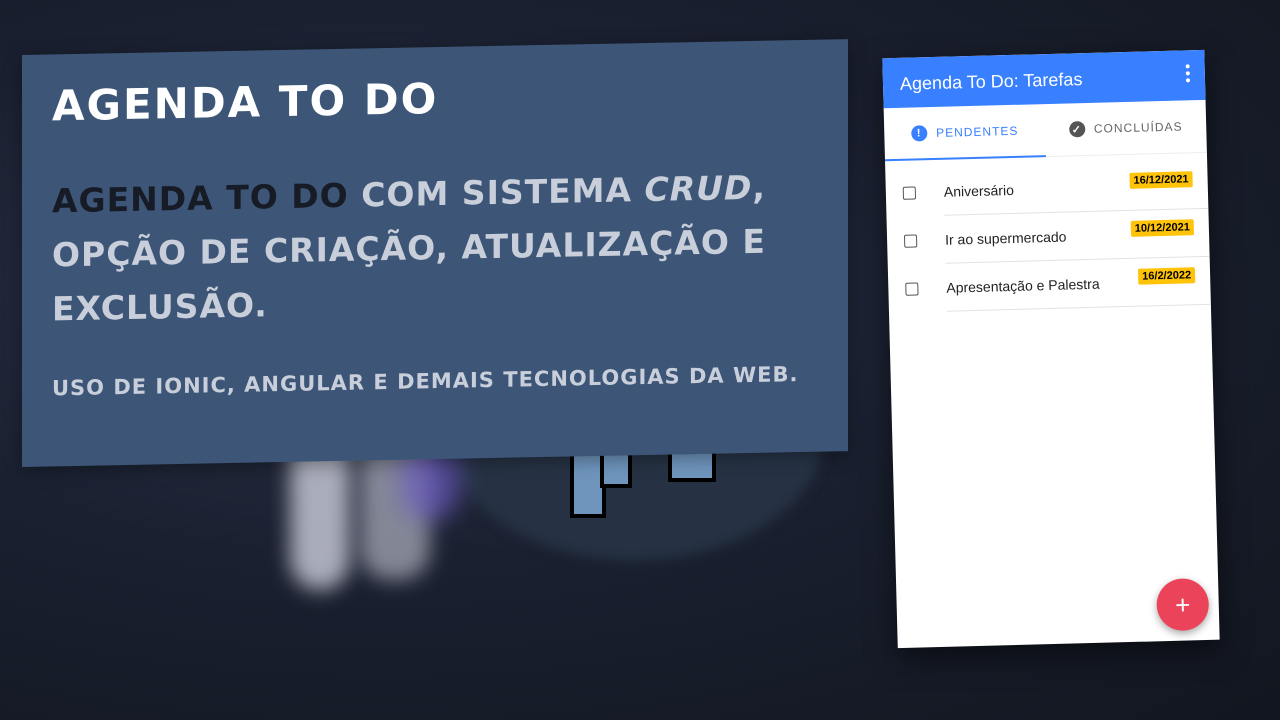 This screenshot has height=720, width=1280. I want to click on tab-label: CONCLUÍDAS, so click(1138, 127).